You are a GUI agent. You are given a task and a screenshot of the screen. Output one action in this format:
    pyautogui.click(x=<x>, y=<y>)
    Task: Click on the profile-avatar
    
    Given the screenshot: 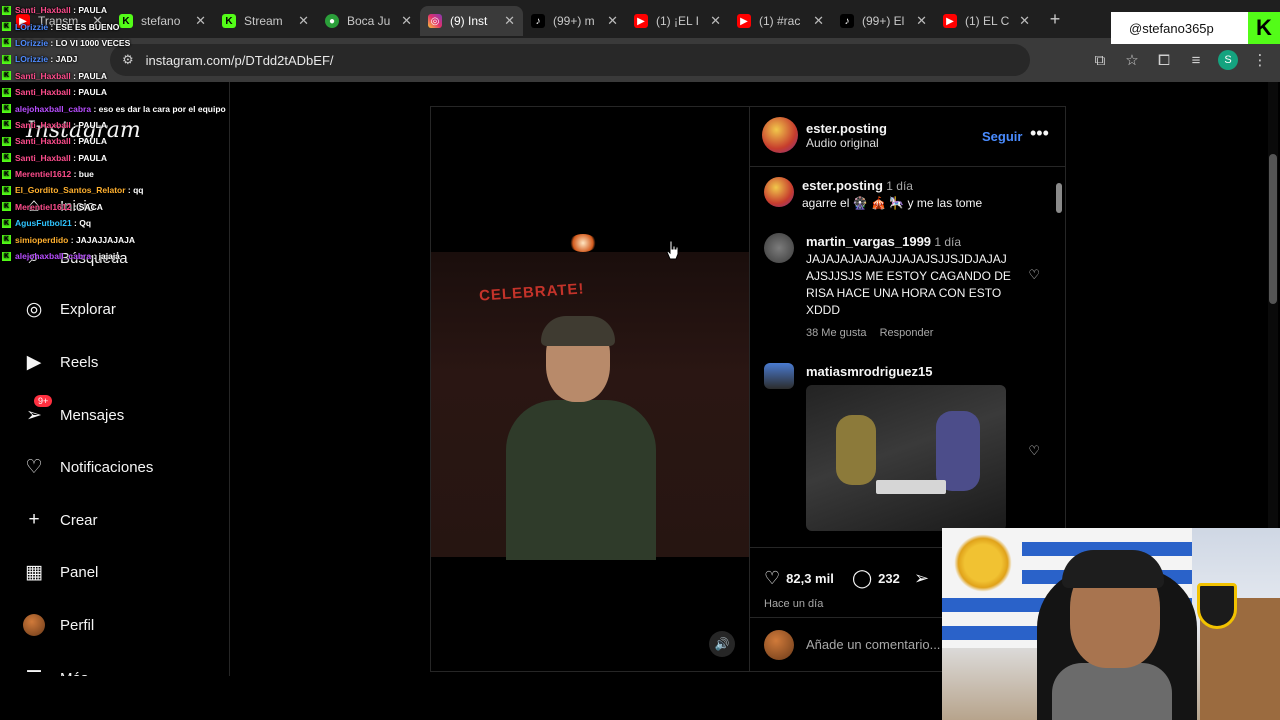 What is the action you would take?
    pyautogui.click(x=34, y=625)
    